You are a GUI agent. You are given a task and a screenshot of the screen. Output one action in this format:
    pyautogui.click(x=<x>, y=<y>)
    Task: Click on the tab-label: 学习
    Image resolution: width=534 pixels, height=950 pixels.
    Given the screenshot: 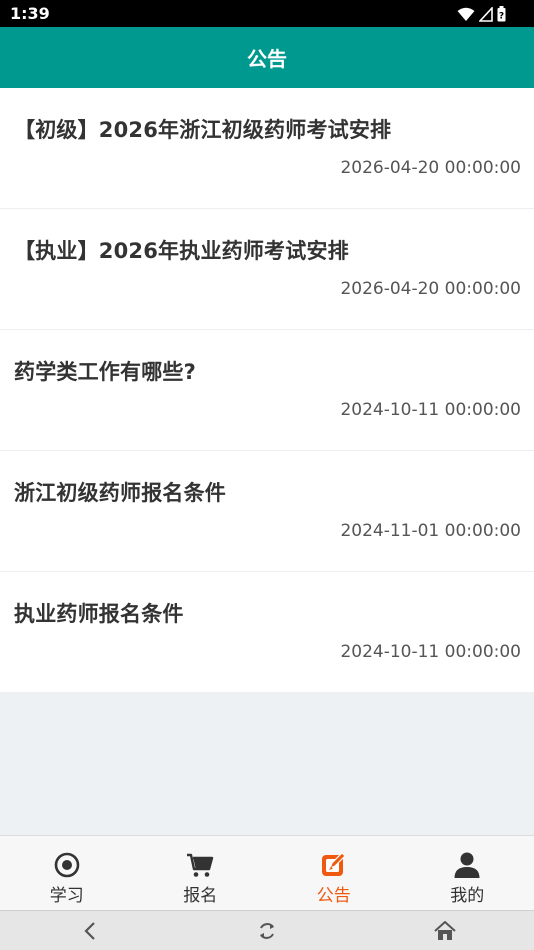 What is the action you would take?
    pyautogui.click(x=66, y=896)
    